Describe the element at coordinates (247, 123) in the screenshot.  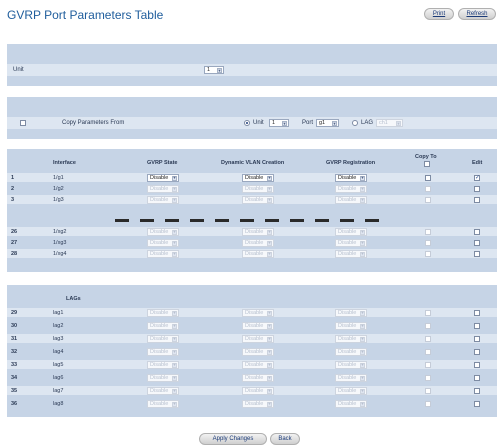
I see `unit-radio` at that location.